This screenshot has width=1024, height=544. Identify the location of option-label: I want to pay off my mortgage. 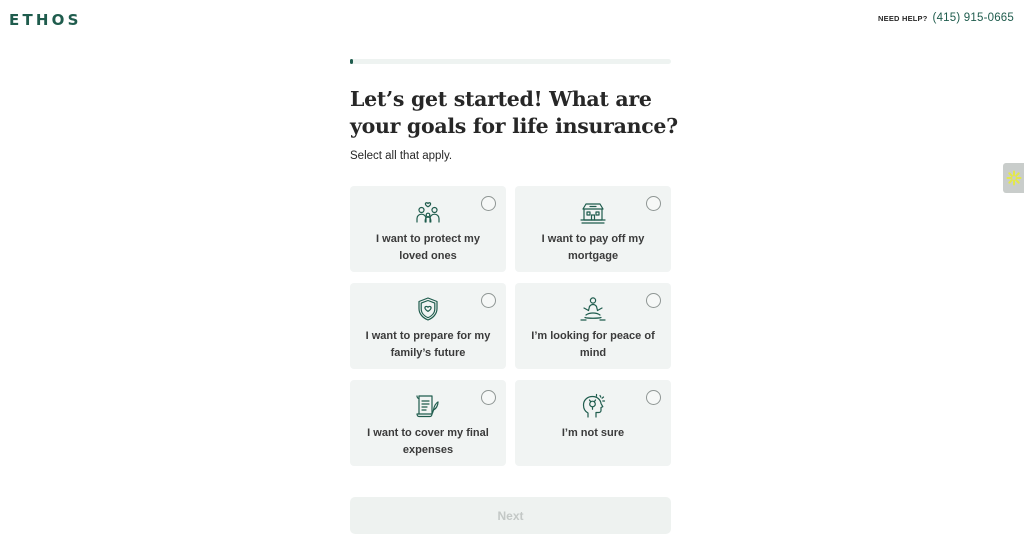
(593, 247).